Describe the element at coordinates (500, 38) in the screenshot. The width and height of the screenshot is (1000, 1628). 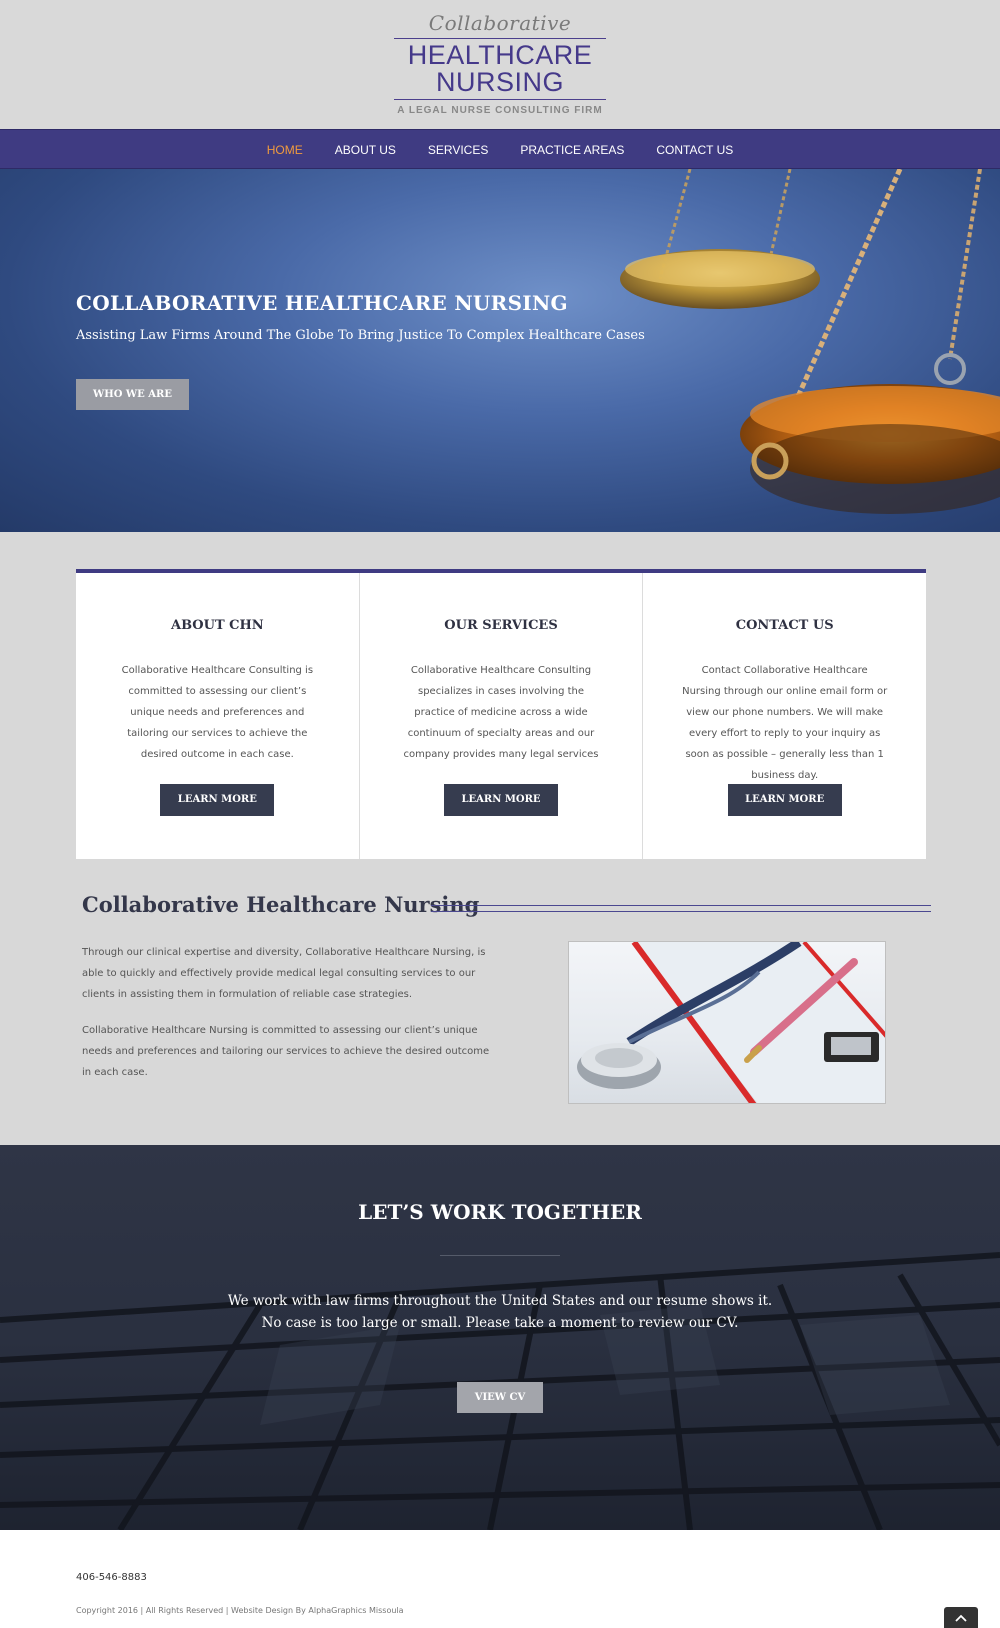
I see `logo-rule-top` at that location.